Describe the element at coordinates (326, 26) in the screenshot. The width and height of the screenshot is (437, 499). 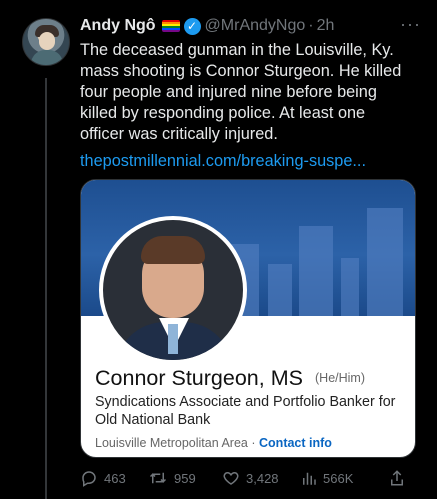
I see `tweet-time: 2h` at that location.